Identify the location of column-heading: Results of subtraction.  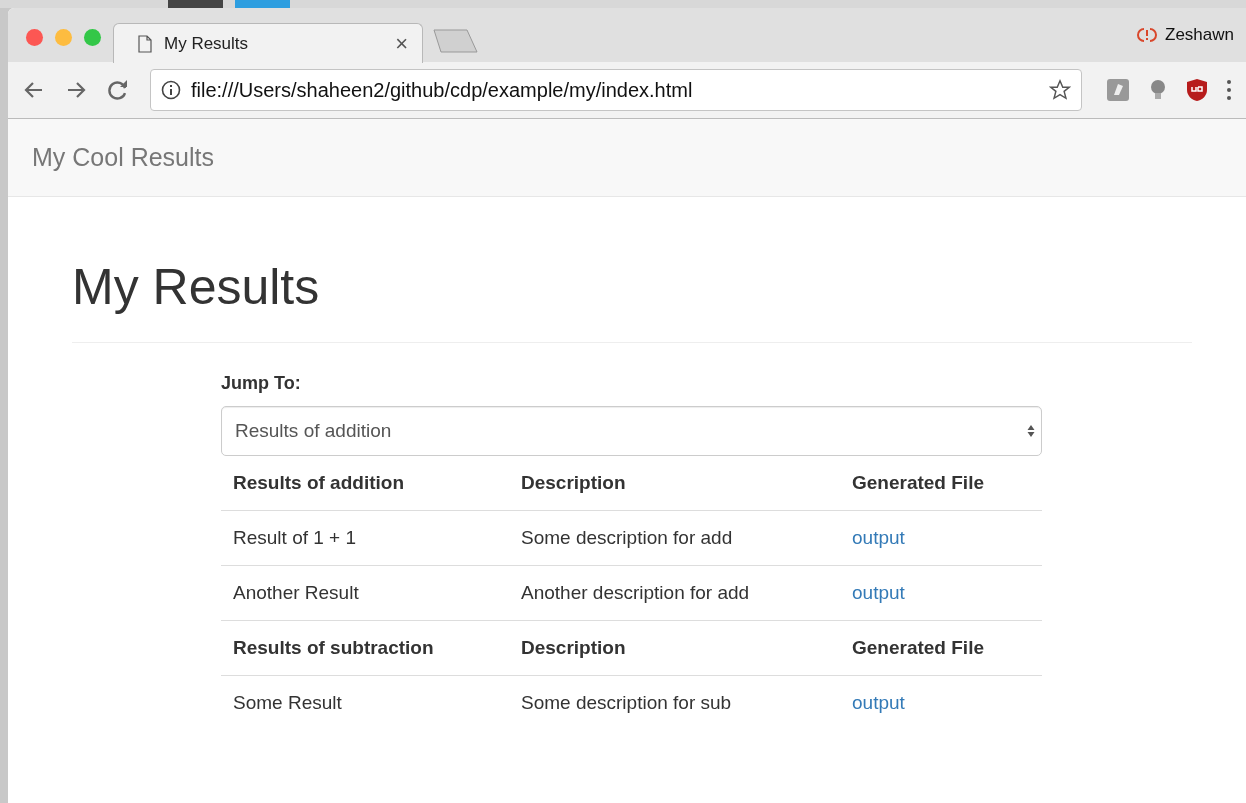
(333, 647).